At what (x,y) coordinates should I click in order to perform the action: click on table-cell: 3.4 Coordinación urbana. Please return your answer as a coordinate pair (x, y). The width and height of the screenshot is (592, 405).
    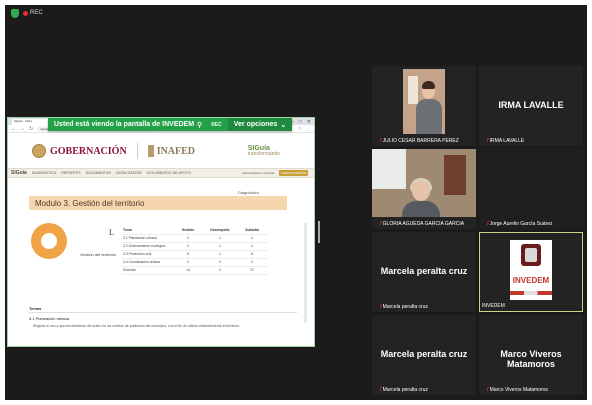
    Looking at the image, I should click on (147, 262).